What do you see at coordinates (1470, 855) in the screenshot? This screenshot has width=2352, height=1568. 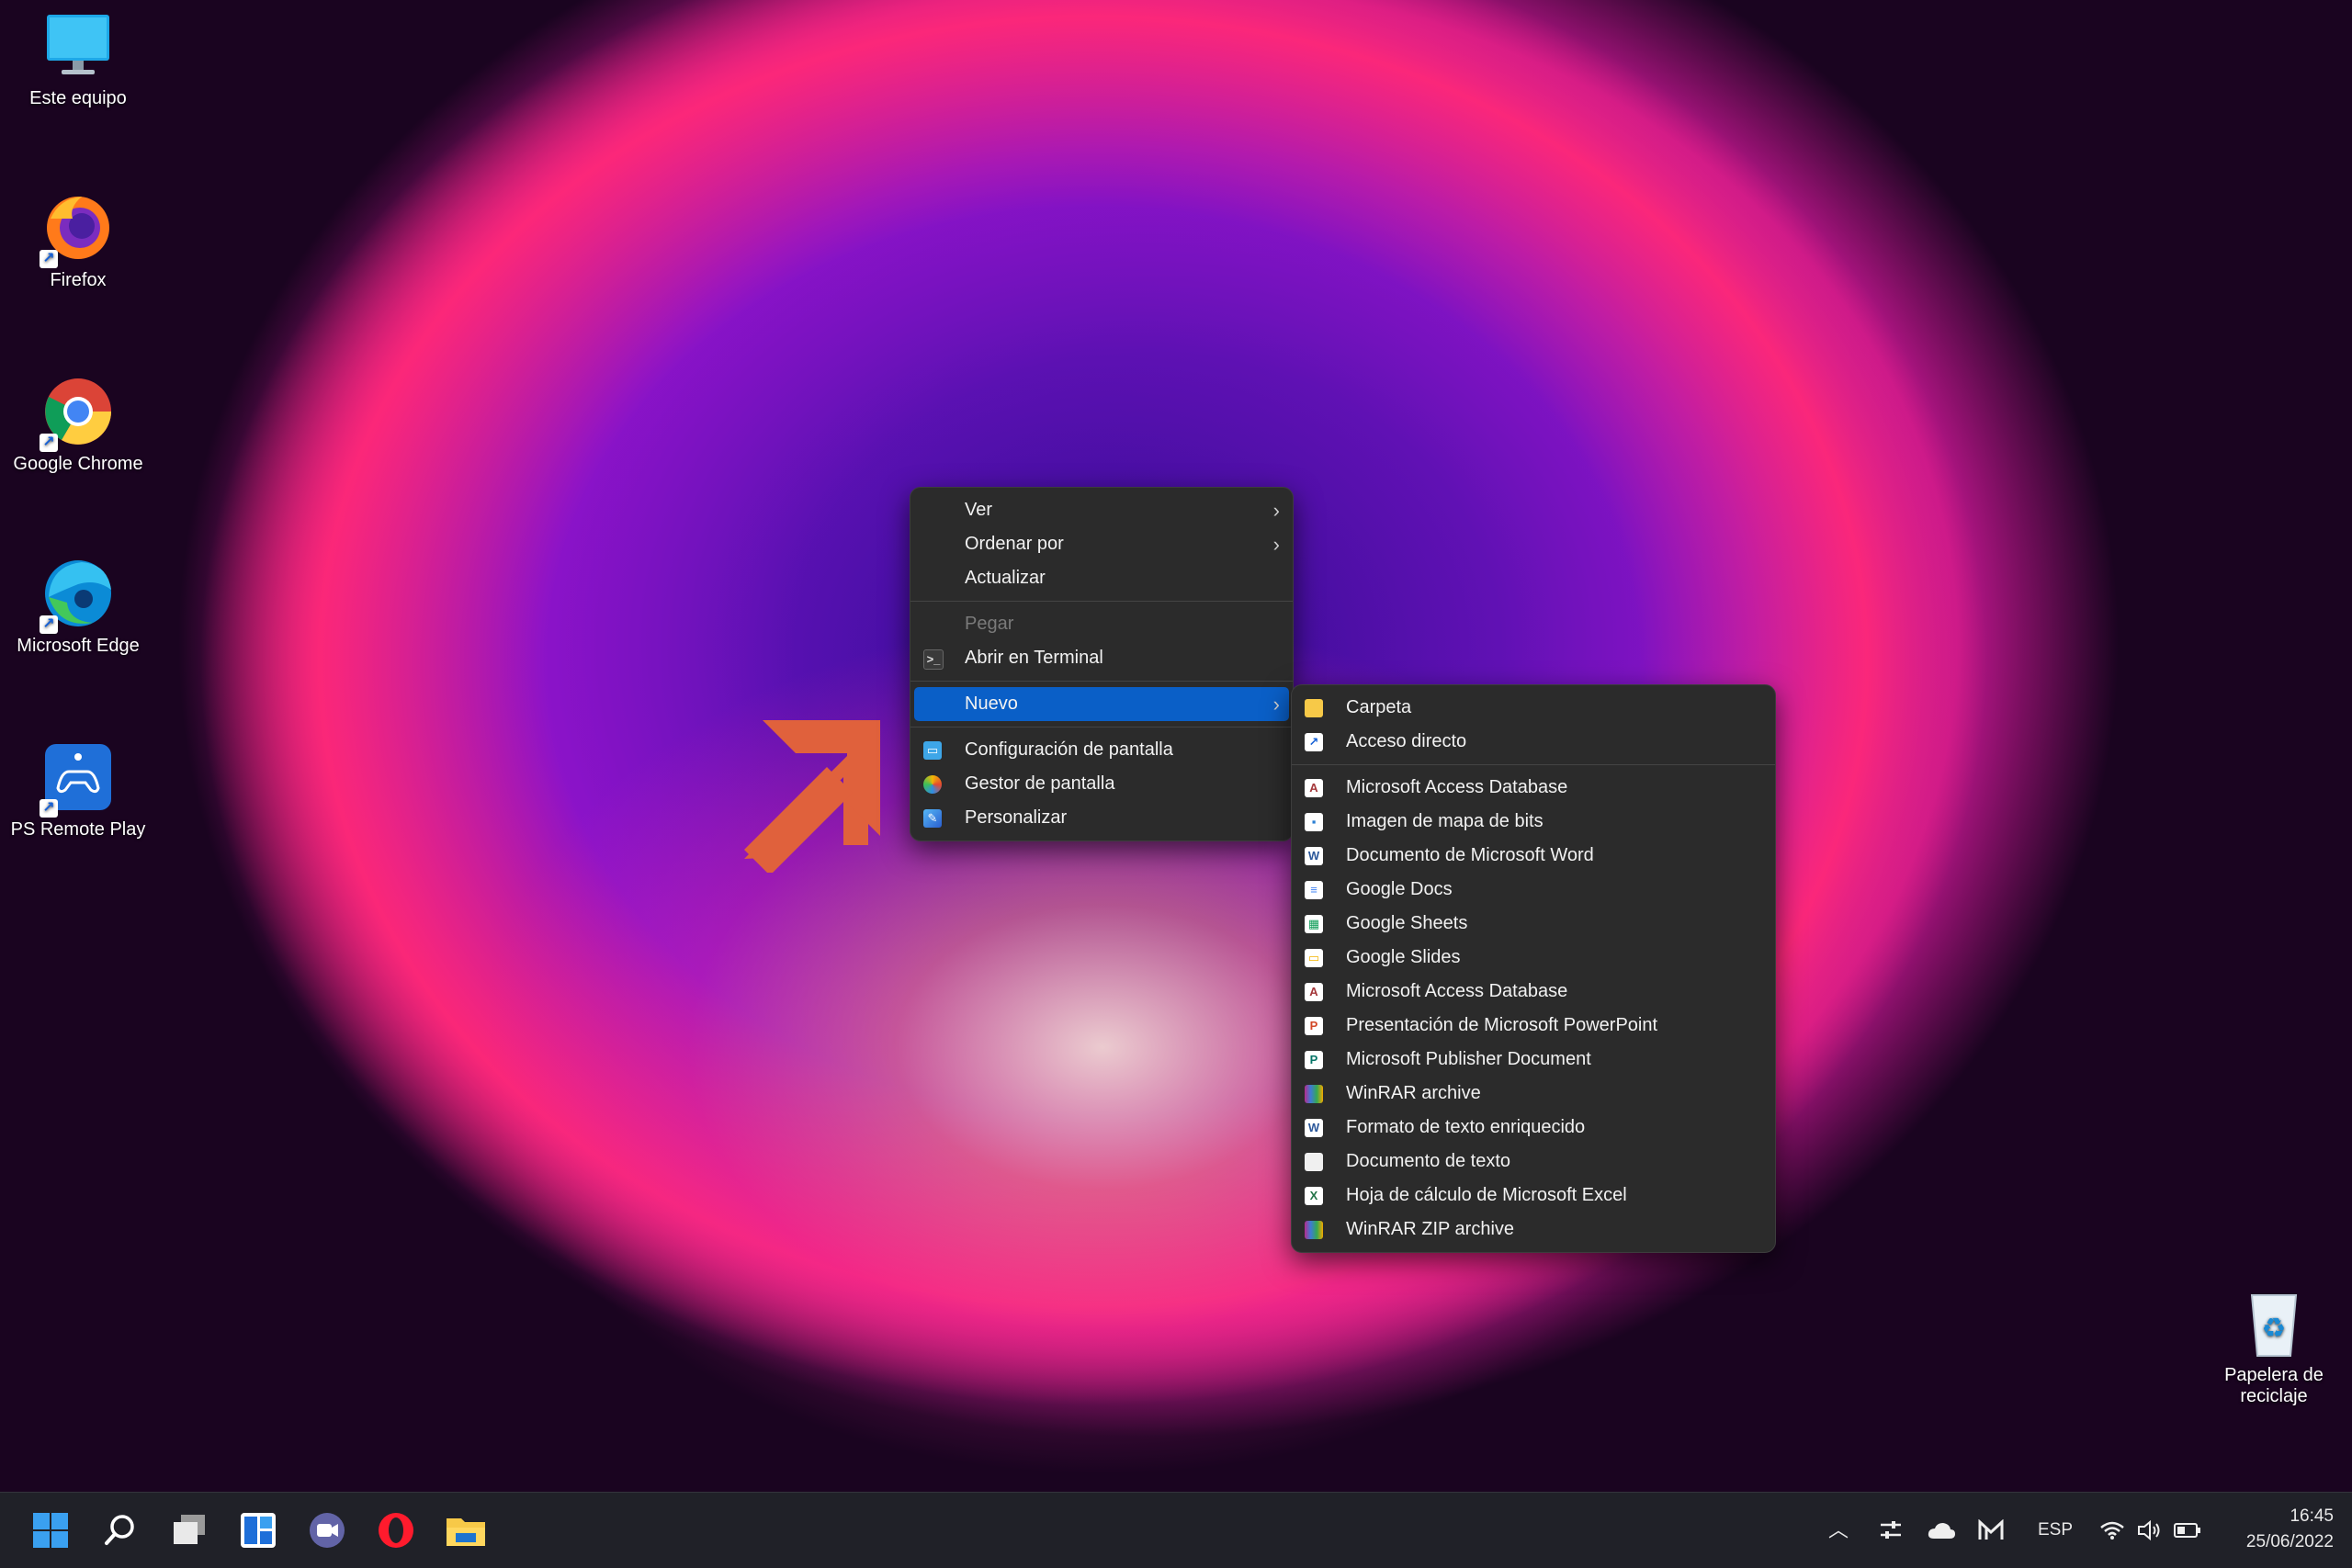 I see `menu-item-label: Documento de Microsoft Word` at bounding box center [1470, 855].